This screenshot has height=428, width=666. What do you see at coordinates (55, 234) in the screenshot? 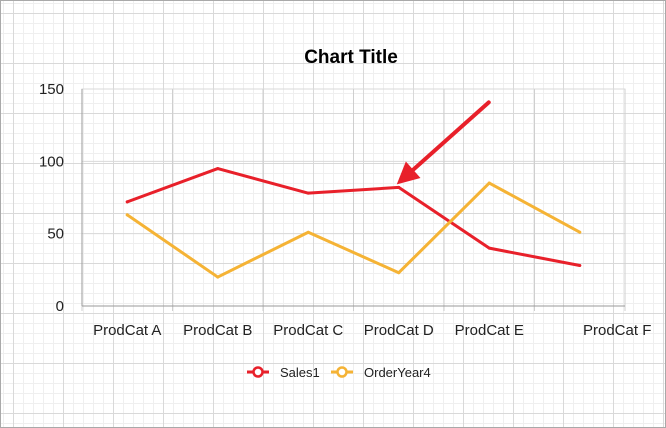
I see `y-tick-label: 50` at bounding box center [55, 234].